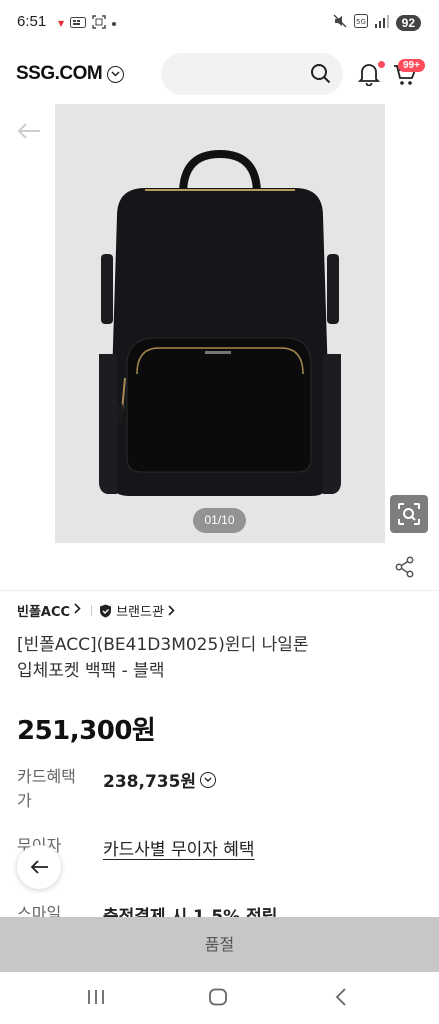 The height and width of the screenshot is (1024, 439). I want to click on site-logo: SSG.COM, so click(70, 74).